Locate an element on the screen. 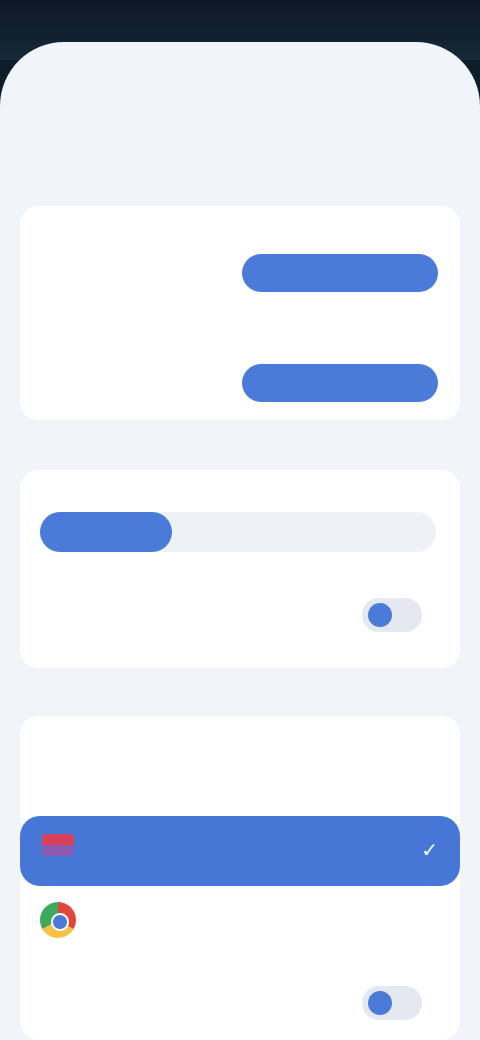 The height and width of the screenshot is (1040, 480). card3-toggle is located at coordinates (392, 1003).